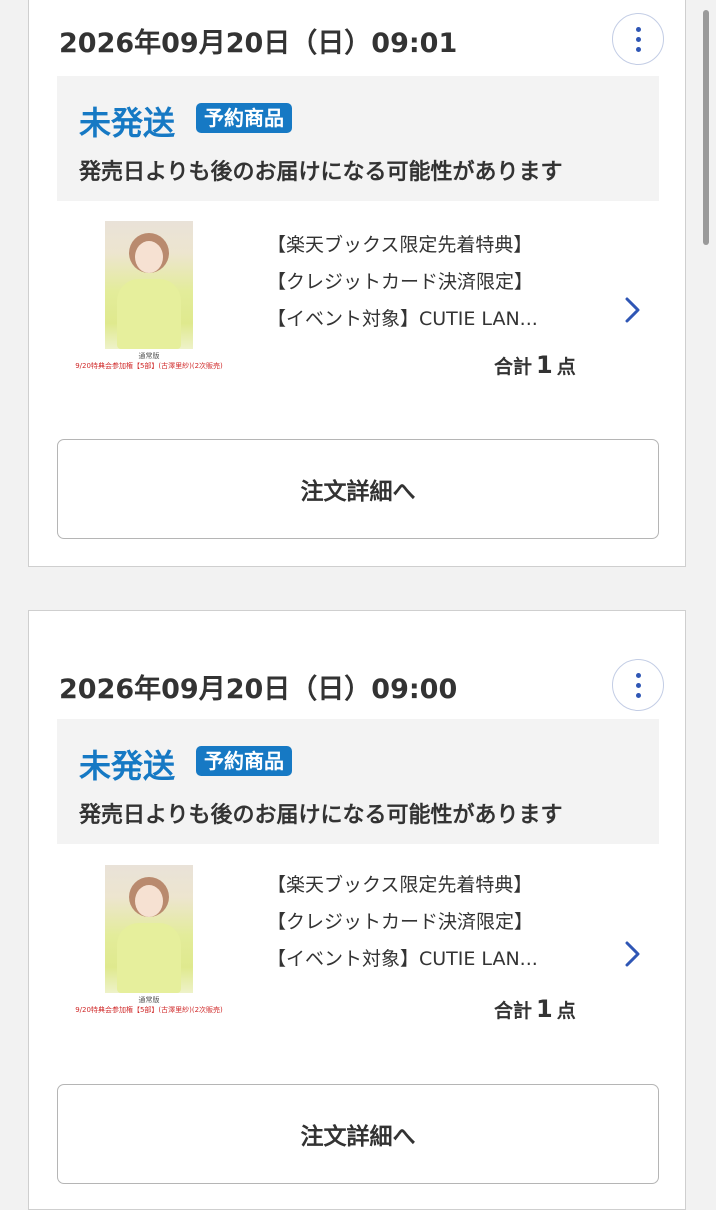  What do you see at coordinates (705, 599) in the screenshot?
I see `scrollbar` at bounding box center [705, 599].